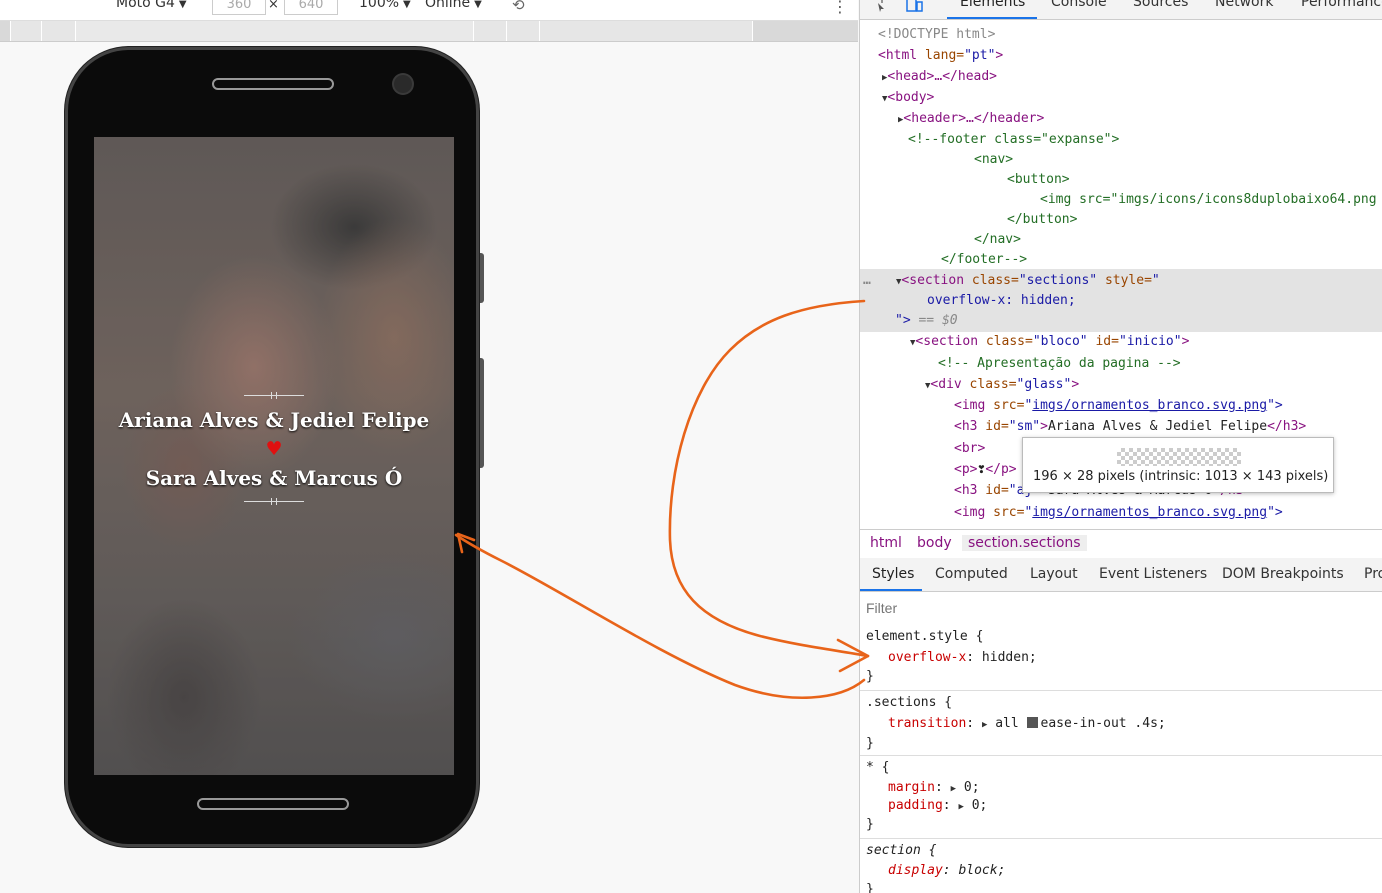 This screenshot has height=893, width=1382. I want to click on network-label: Online, so click(448, 5).